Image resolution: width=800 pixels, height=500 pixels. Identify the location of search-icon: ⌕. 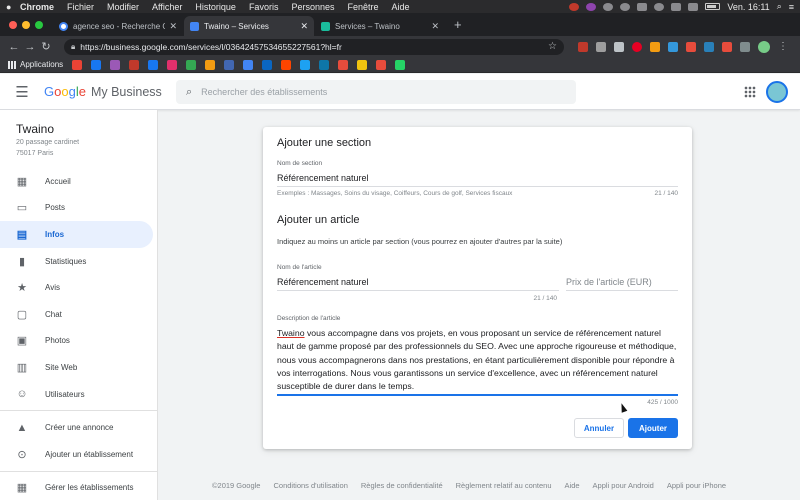
(779, 6).